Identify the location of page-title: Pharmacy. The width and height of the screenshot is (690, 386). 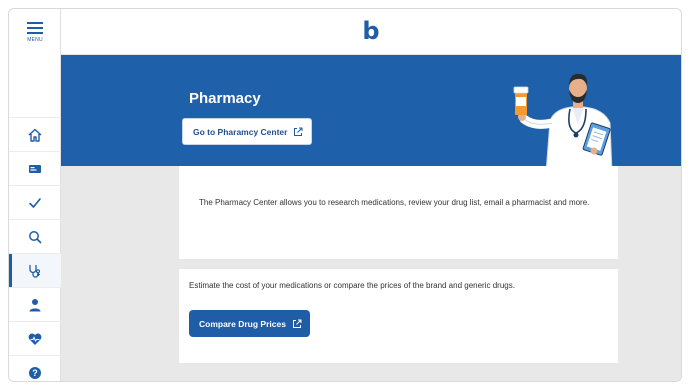
(225, 98).